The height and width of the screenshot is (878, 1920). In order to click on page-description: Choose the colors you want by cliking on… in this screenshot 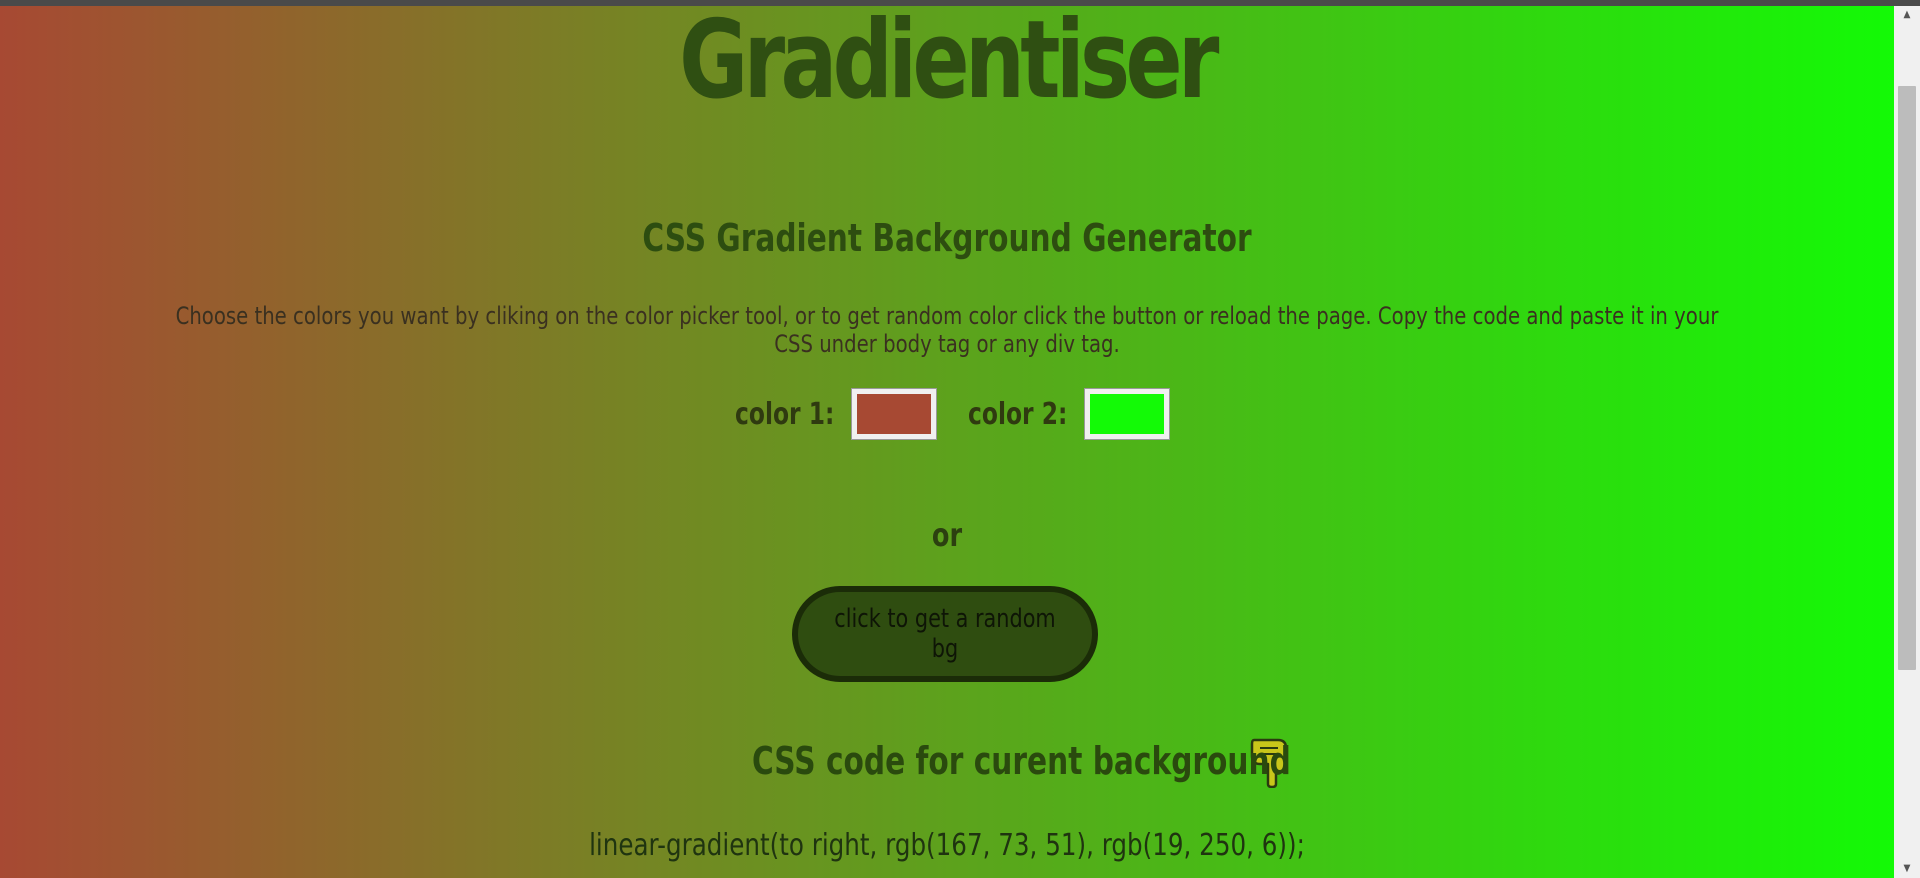, I will do `click(947, 330)`.